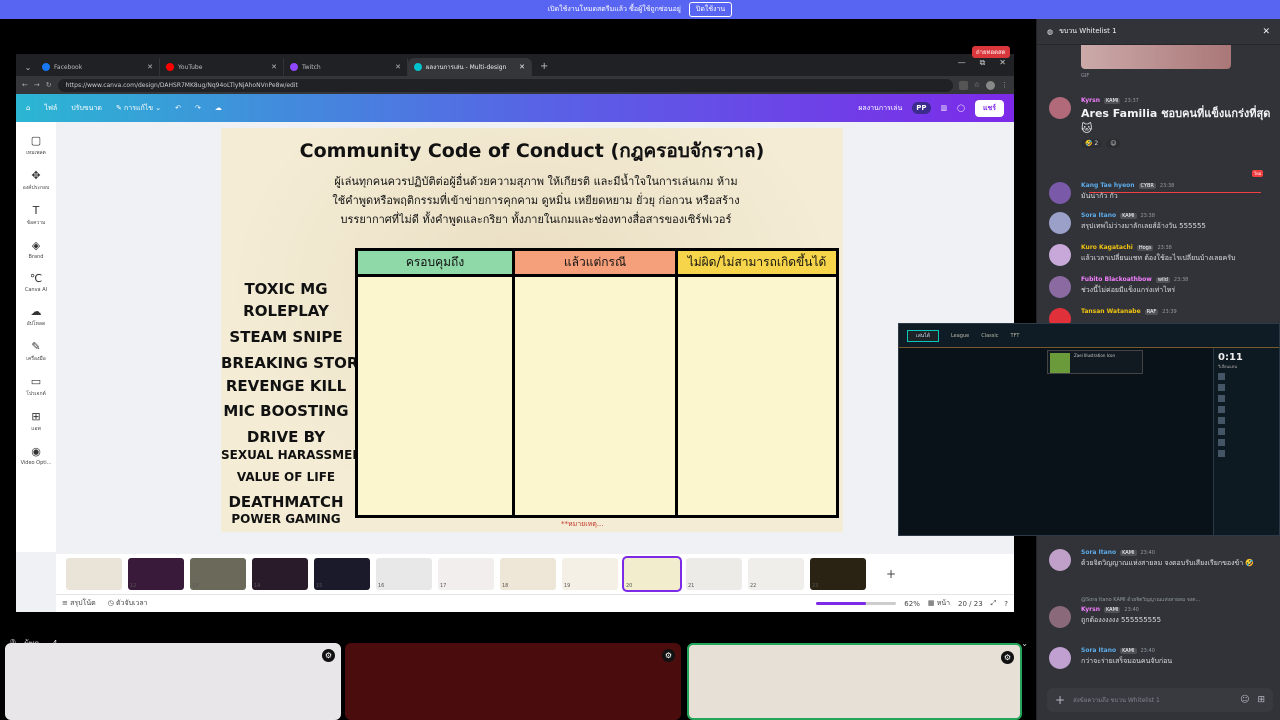 Image resolution: width=1280 pixels, height=720 pixels. What do you see at coordinates (1116, 279) in the screenshot?
I see `username: Fubito Blackoathbow` at bounding box center [1116, 279].